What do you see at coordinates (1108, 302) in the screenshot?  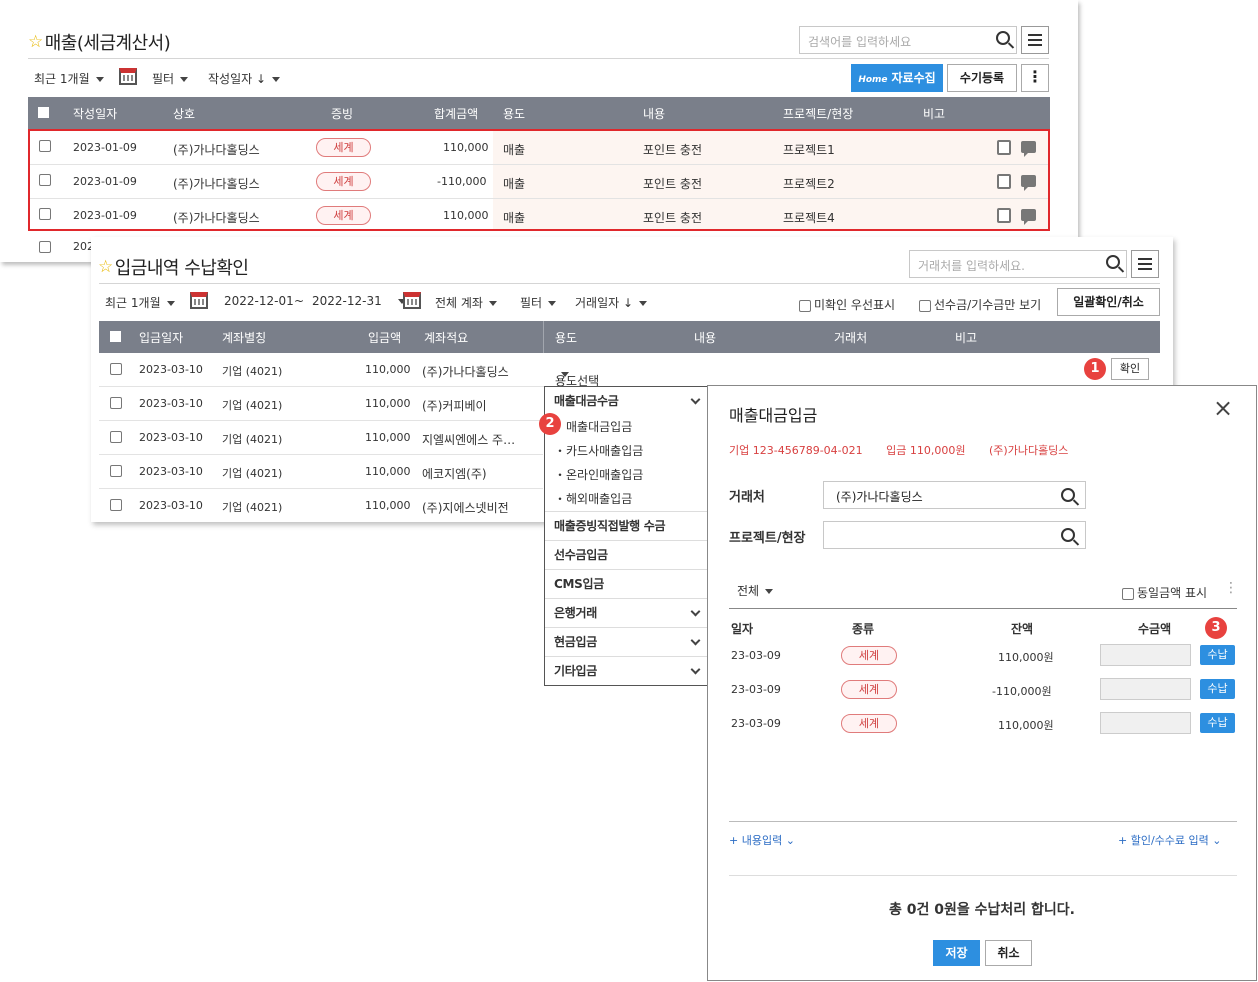 I see `bulk-confirm-button: 일괄확인/취소` at bounding box center [1108, 302].